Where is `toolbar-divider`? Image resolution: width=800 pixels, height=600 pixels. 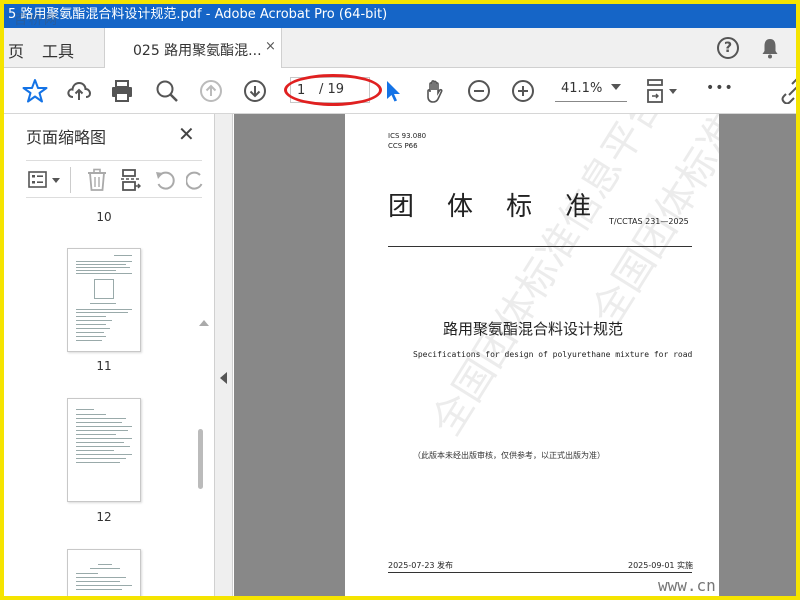
toolbar-divider is located at coordinates (70, 180).